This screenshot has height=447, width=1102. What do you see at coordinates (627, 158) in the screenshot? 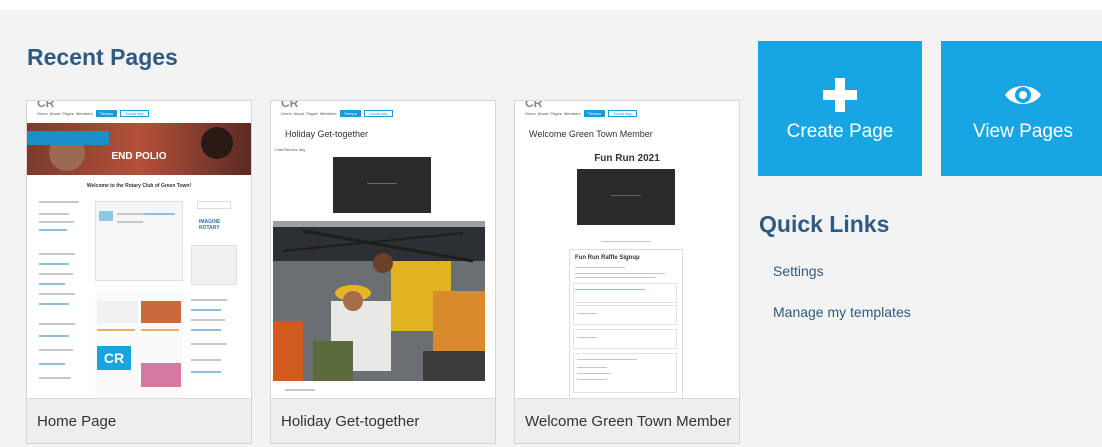
I see `mini-event-title: Fun Run 2021` at bounding box center [627, 158].